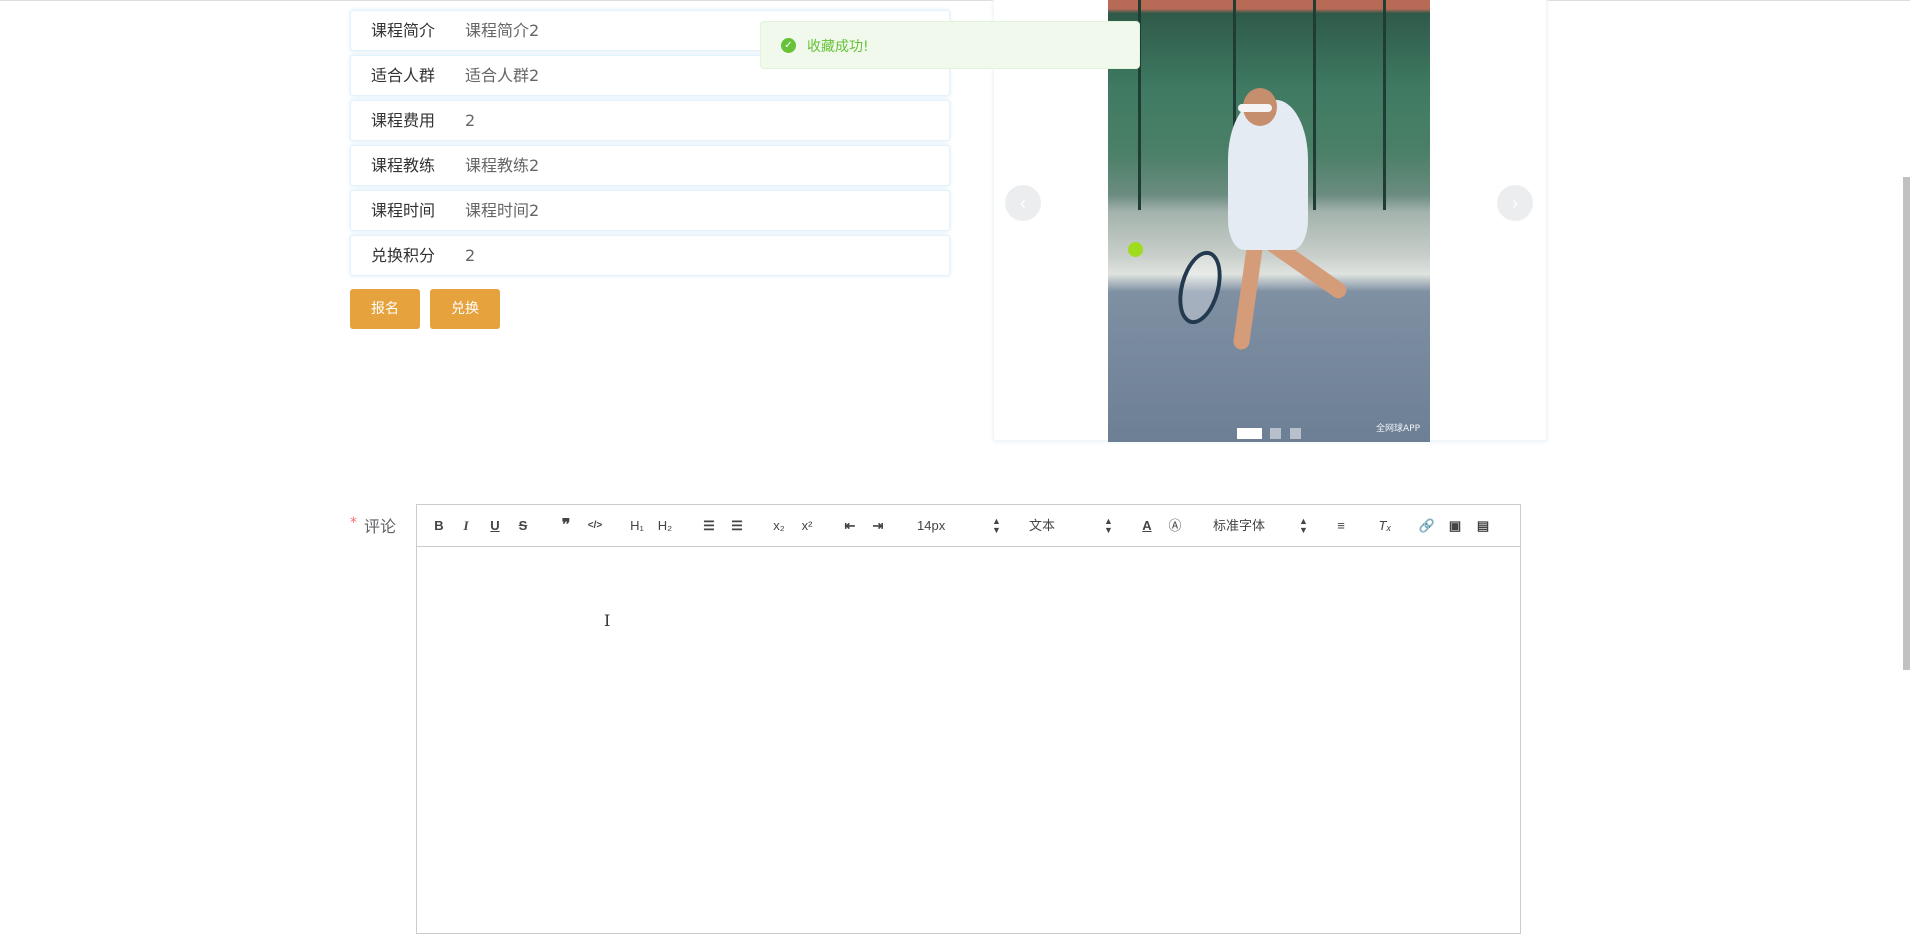 This screenshot has height=934, width=1910. Describe the element at coordinates (1397, 429) in the screenshot. I see `watermark: 全网球APP` at that location.